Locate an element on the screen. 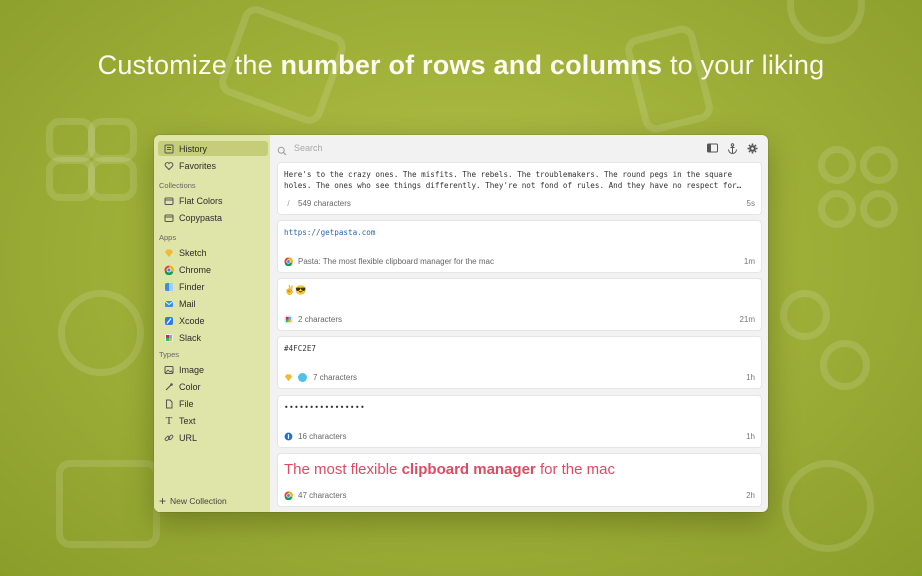  clip-content: https://getpasta.com is located at coordinates (330, 232).